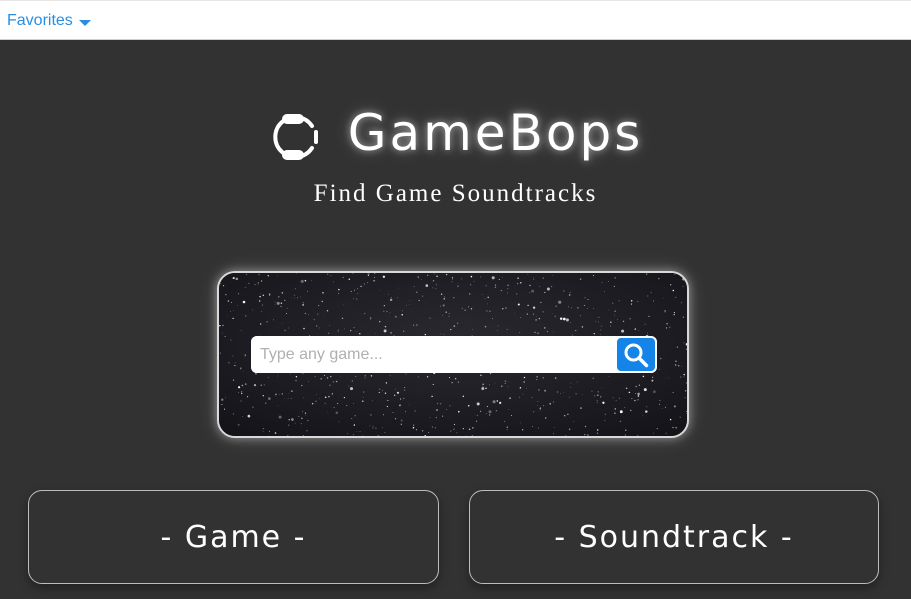 The image size is (911, 599). I want to click on search-icon, so click(636, 355).